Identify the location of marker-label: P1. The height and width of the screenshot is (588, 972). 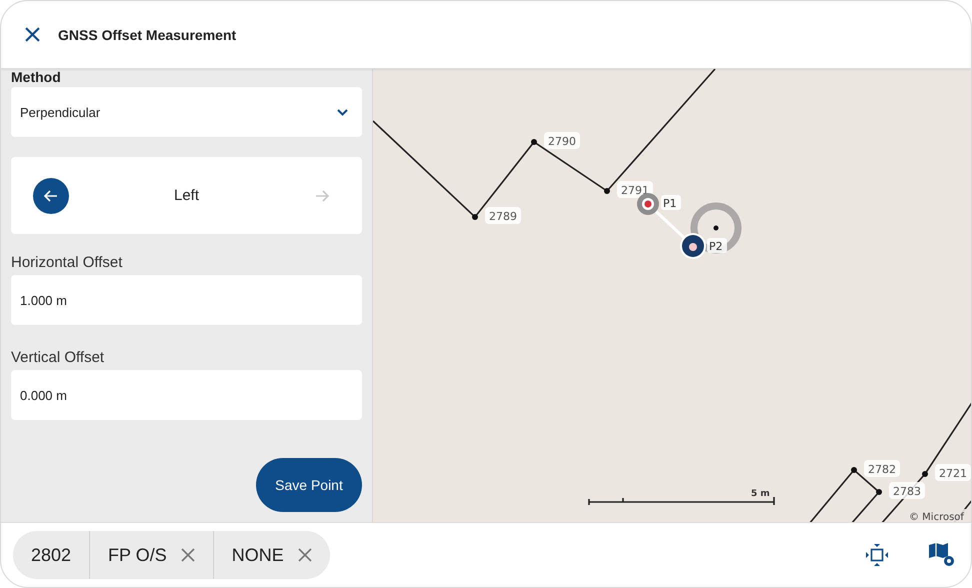
(671, 202).